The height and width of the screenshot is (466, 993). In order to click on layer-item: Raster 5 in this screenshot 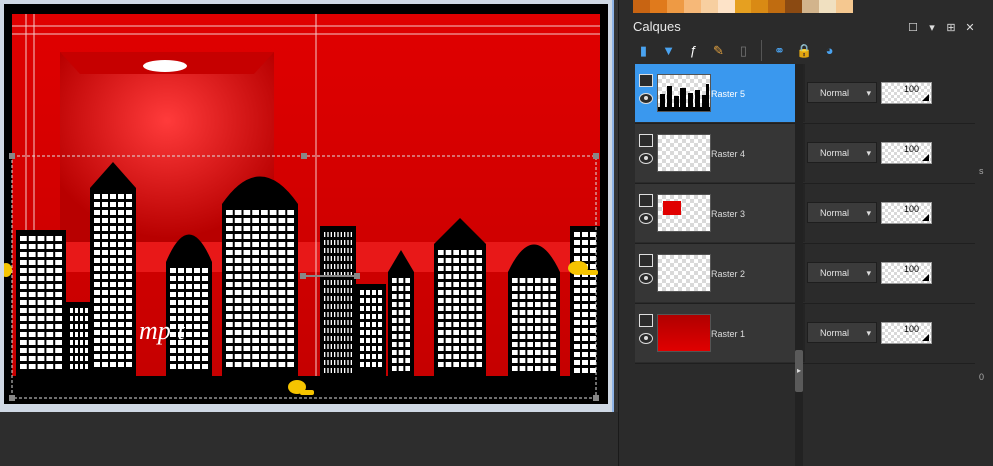, I will do `click(715, 93)`.